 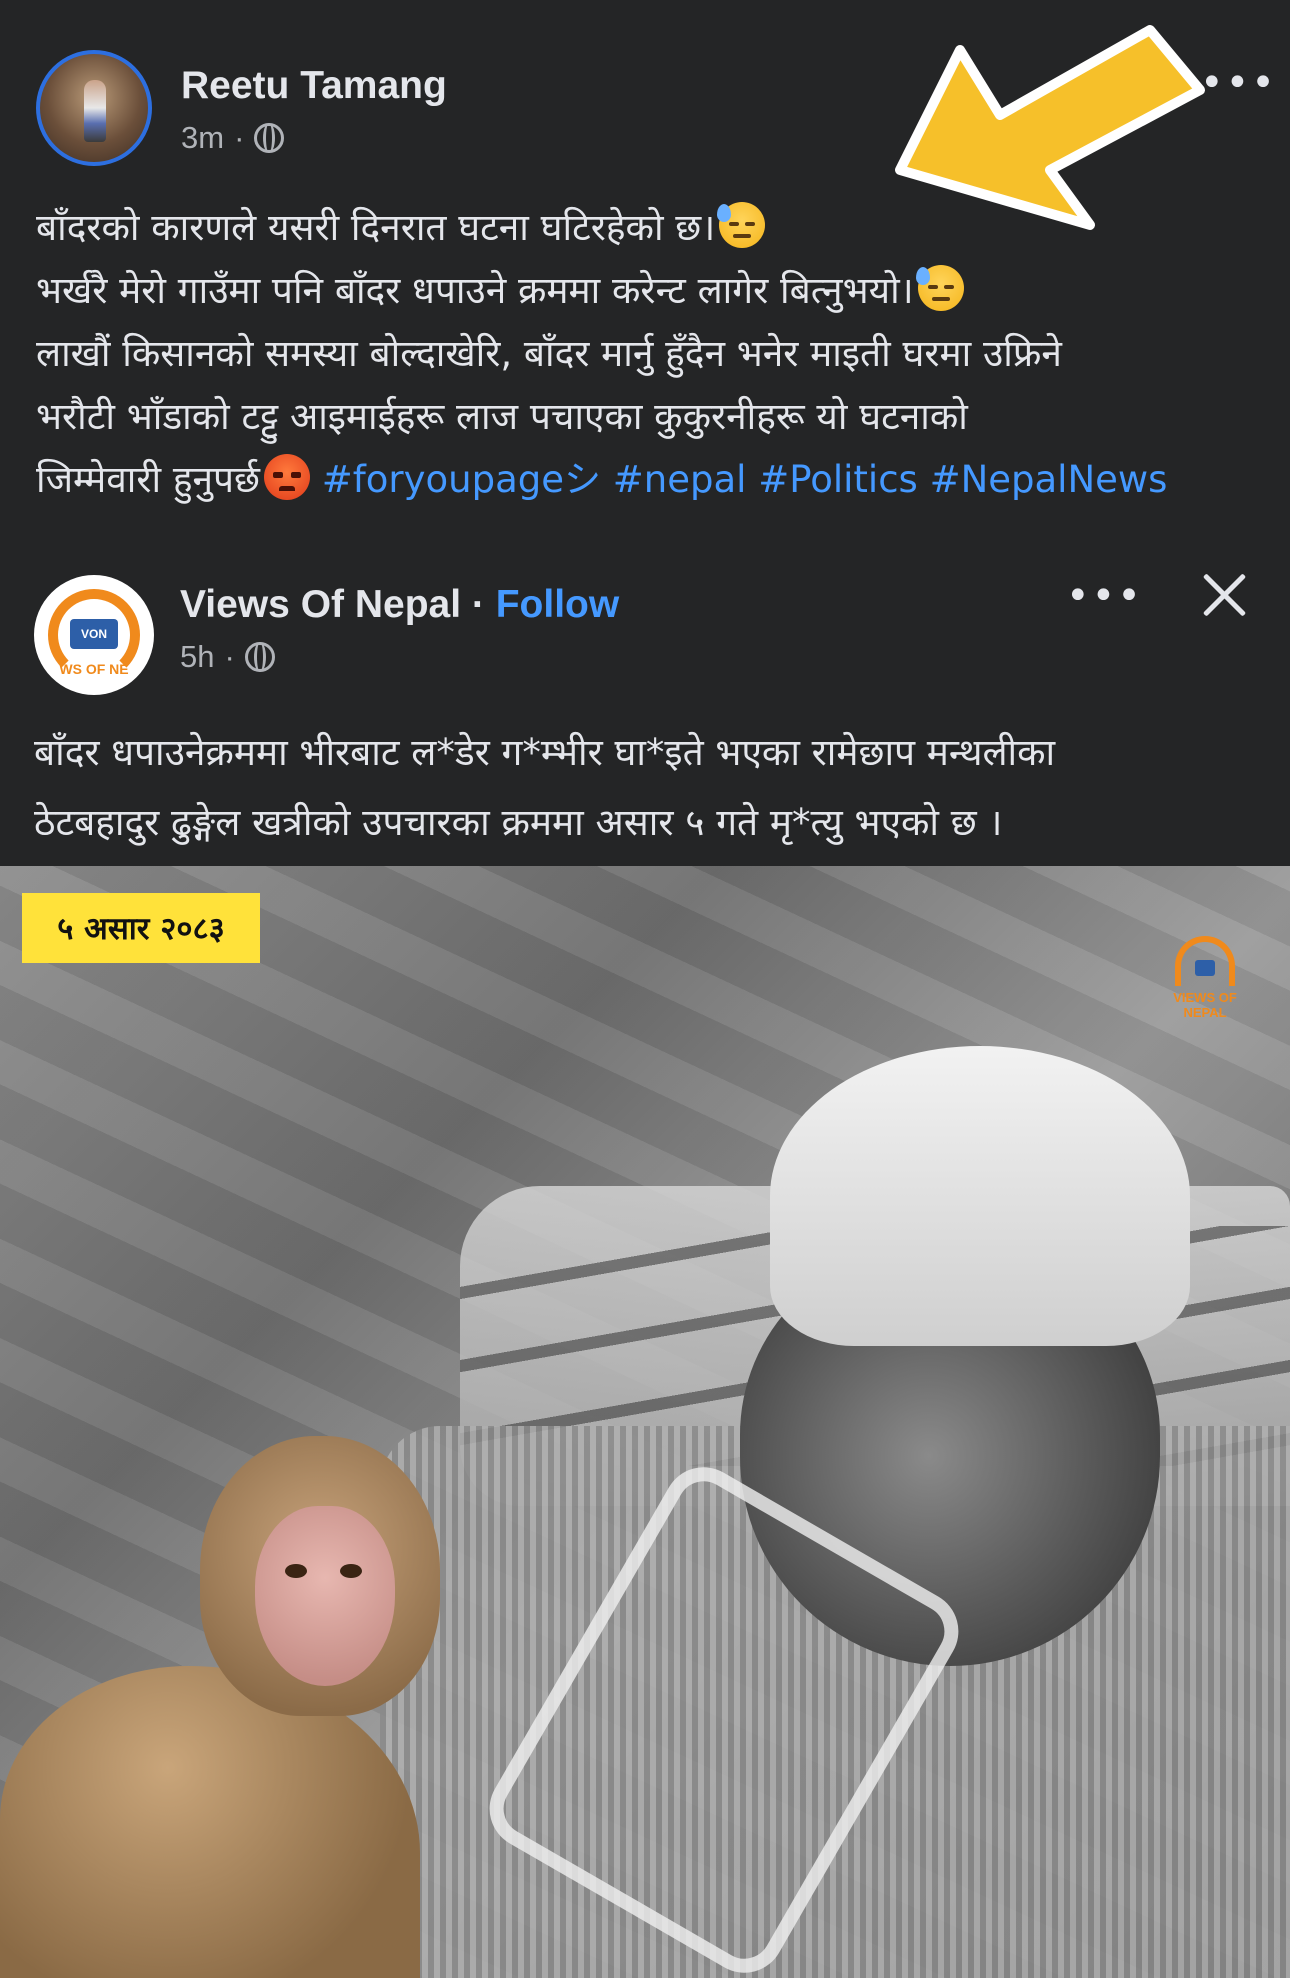 I want to click on page-avatar: VON WS OF NE, so click(x=94, y=635).